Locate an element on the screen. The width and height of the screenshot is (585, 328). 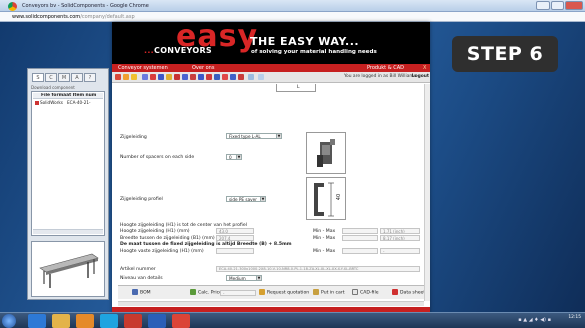
panel-title: Download component is located at coordinates (53, 87).